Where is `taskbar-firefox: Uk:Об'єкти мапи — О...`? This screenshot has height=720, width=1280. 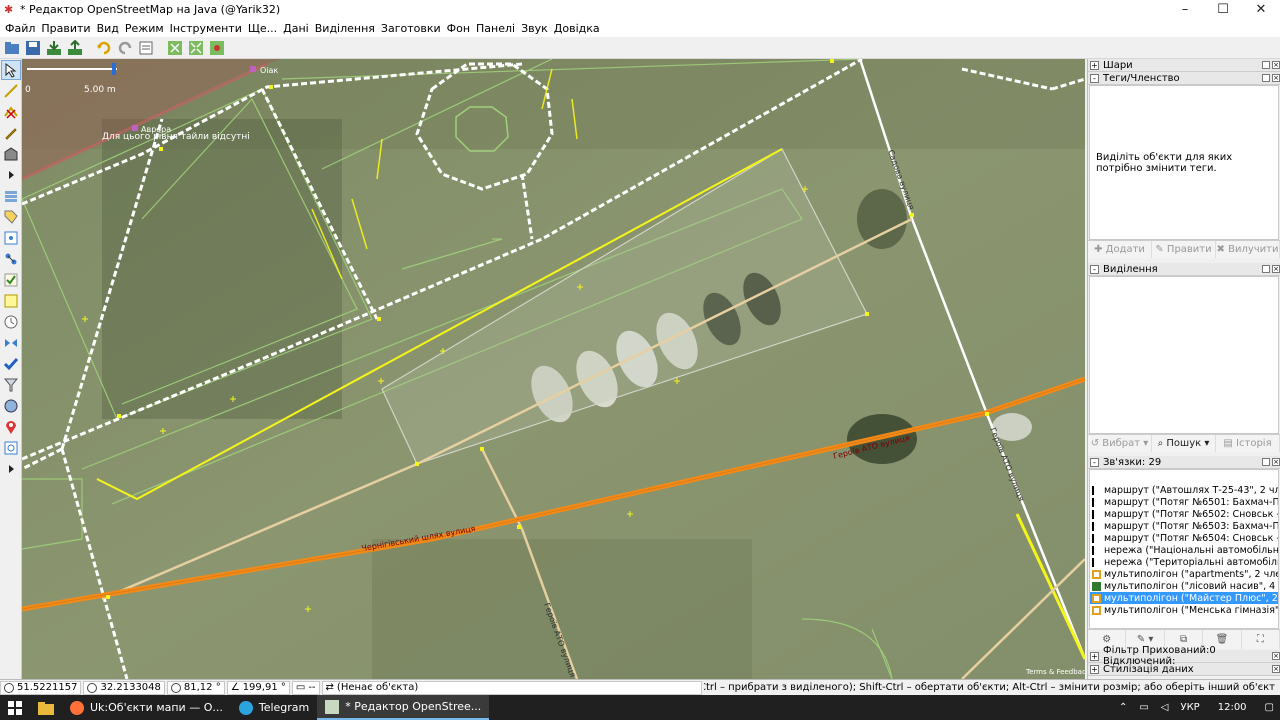 taskbar-firefox: Uk:Об'єкти мапи — О... is located at coordinates (146, 707).